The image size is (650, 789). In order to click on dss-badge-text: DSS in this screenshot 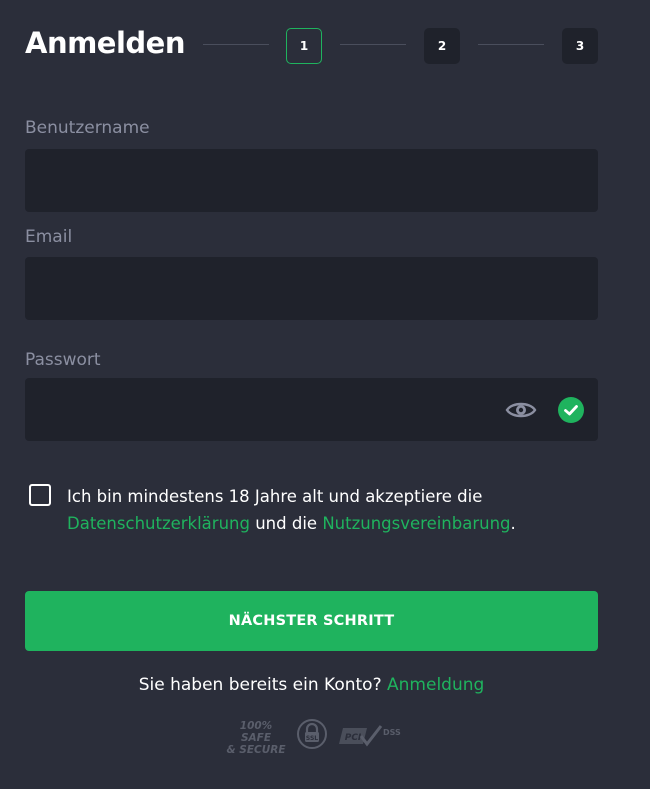, I will do `click(392, 732)`.